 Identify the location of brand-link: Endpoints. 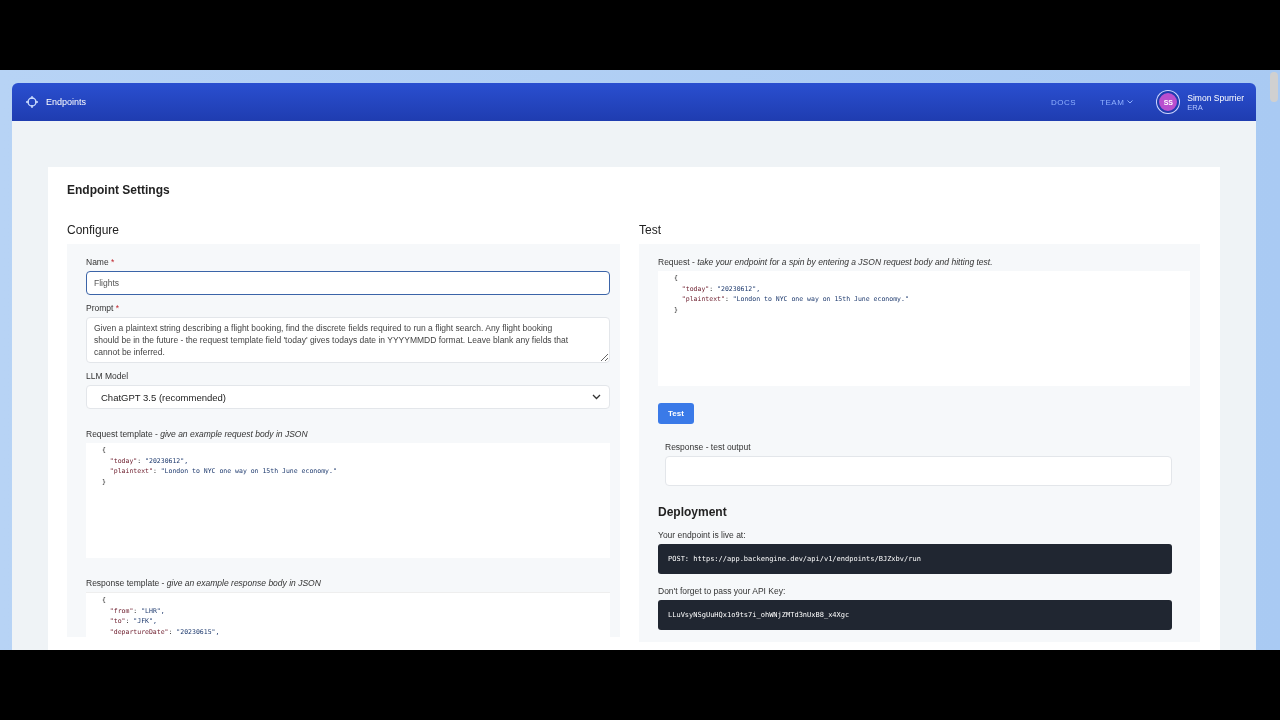
(66, 102).